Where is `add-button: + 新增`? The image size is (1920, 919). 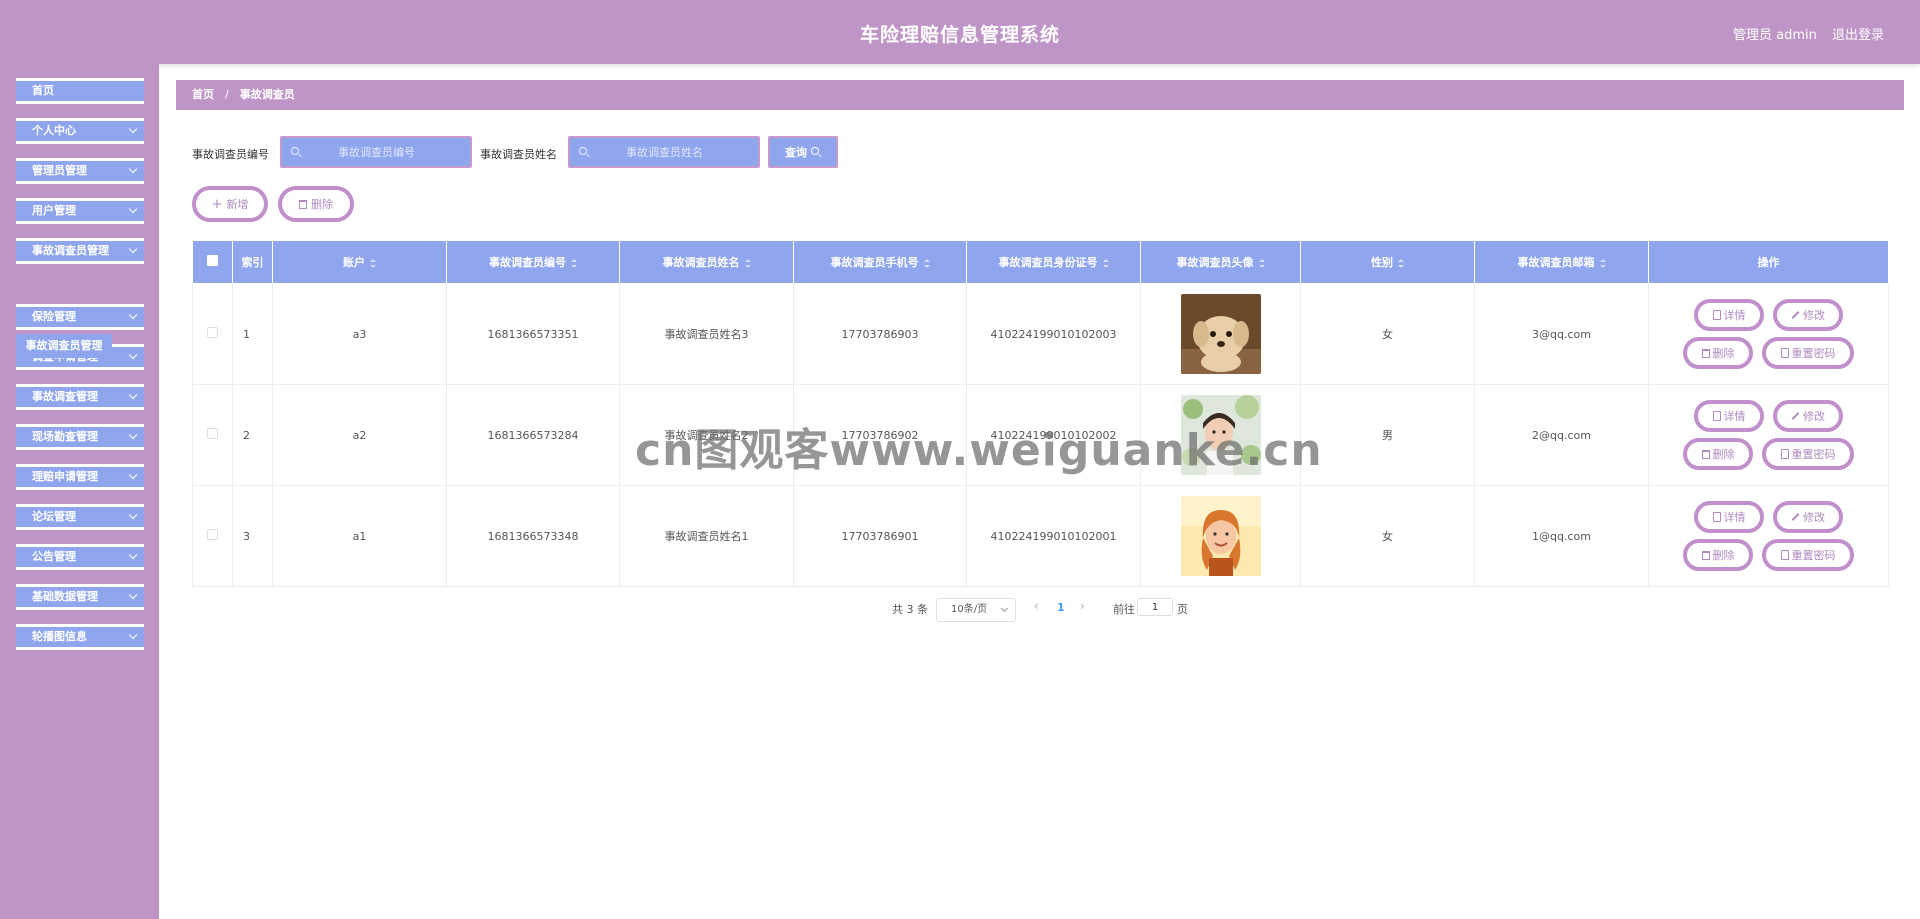
add-button: + 新增 is located at coordinates (230, 204).